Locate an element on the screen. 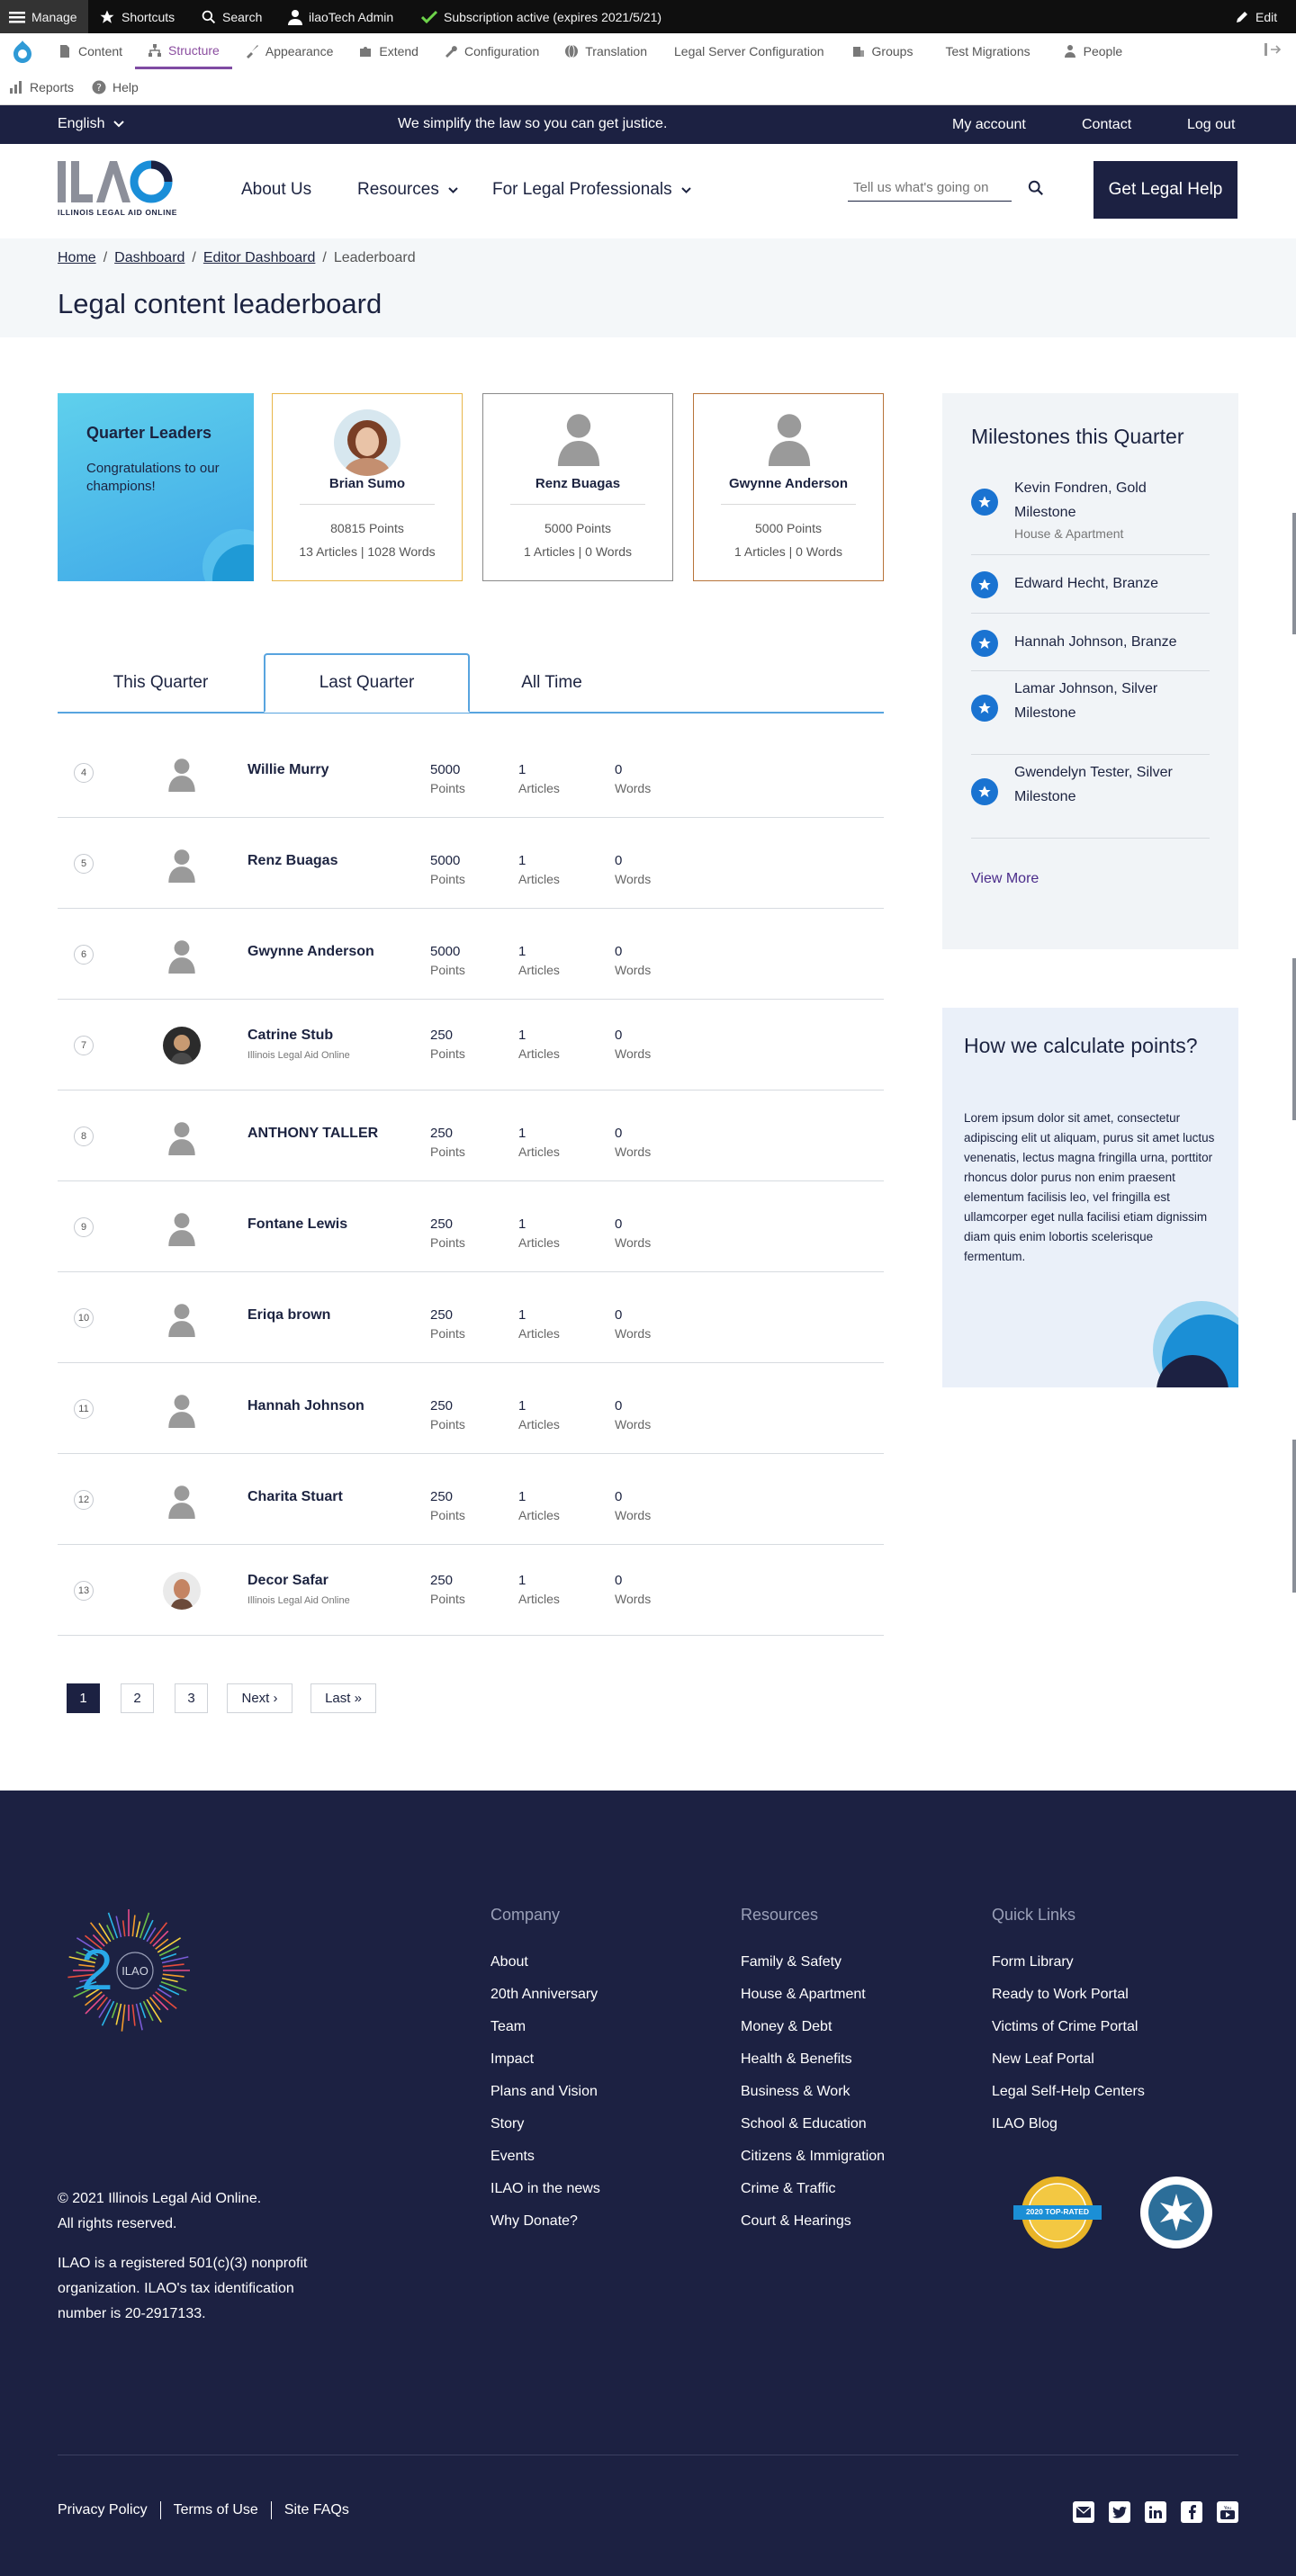  user-name: Gwynne Anderson is located at coordinates (311, 952).